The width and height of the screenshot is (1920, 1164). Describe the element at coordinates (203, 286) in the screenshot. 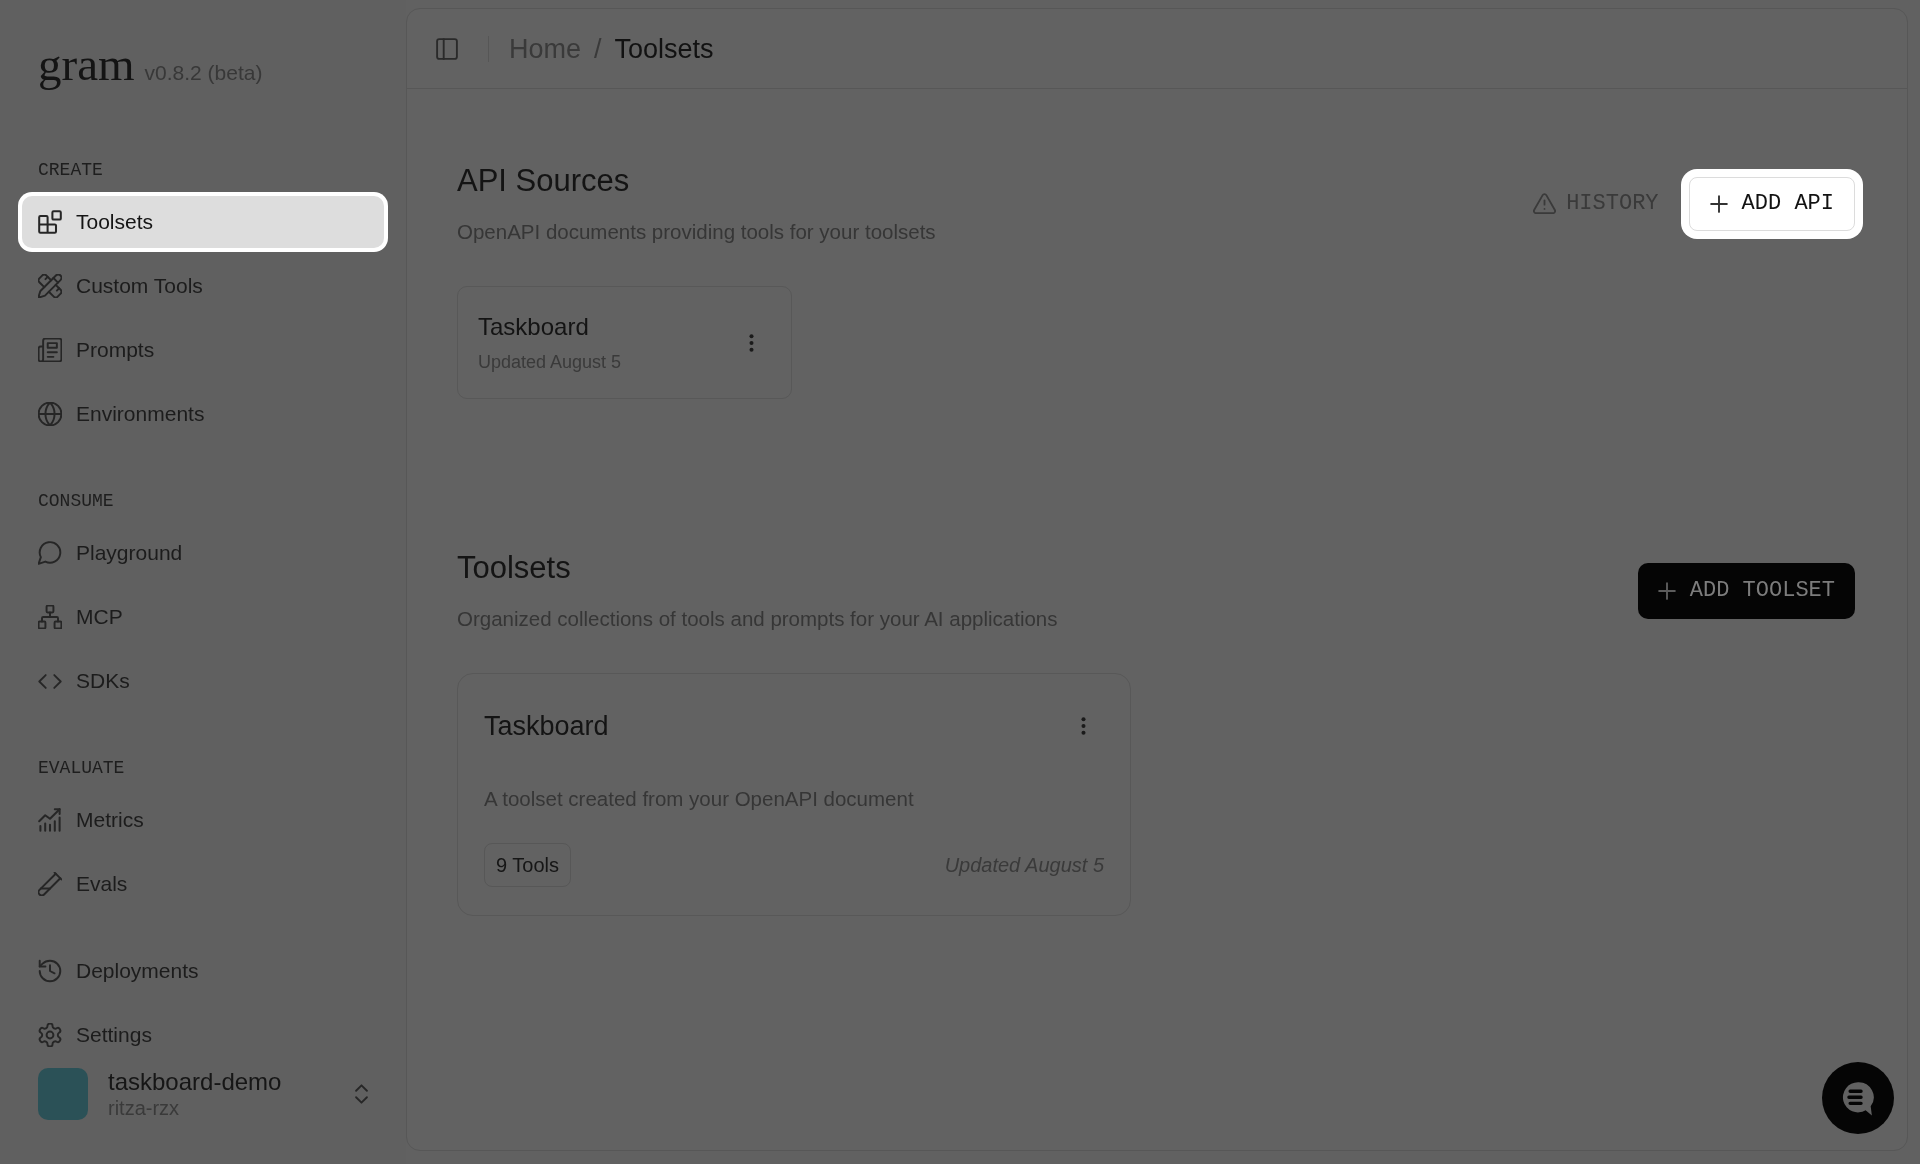

I see `nav-item: Custom Tools` at that location.